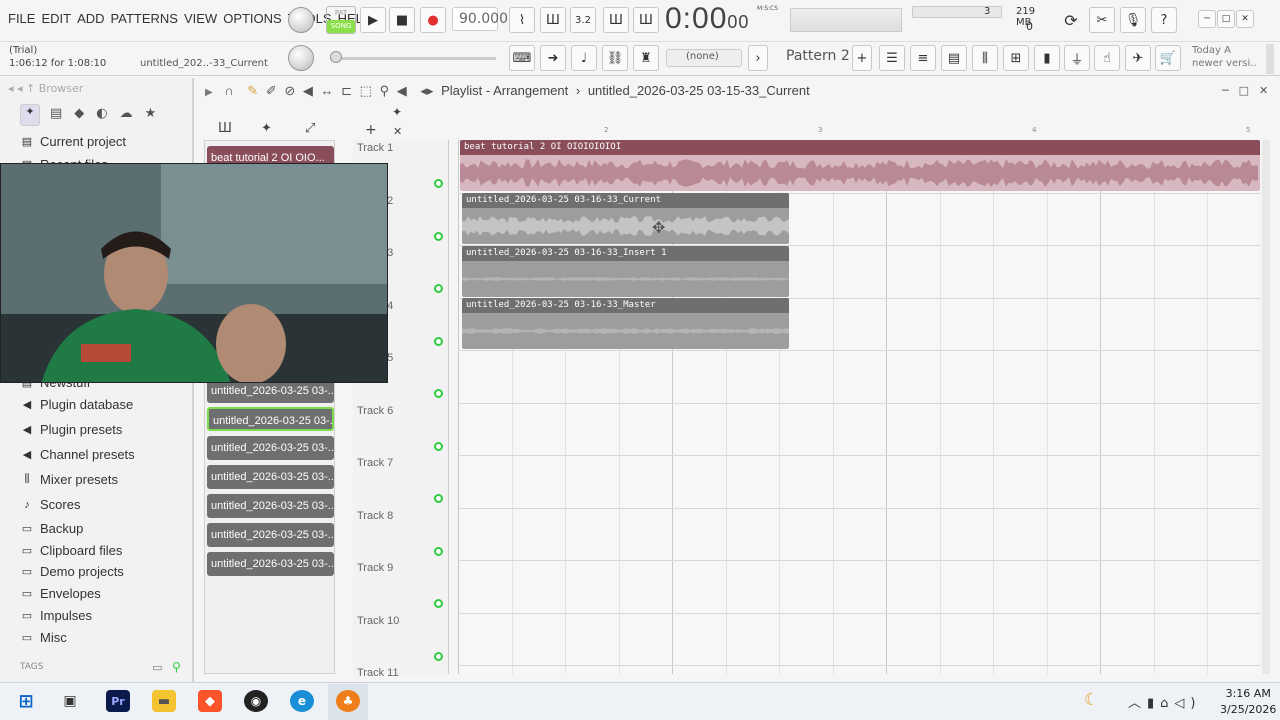 The width and height of the screenshot is (1280, 720). I want to click on audio-clip: beat tutorial 2 OI OIOIOIOIOI, so click(860, 165).